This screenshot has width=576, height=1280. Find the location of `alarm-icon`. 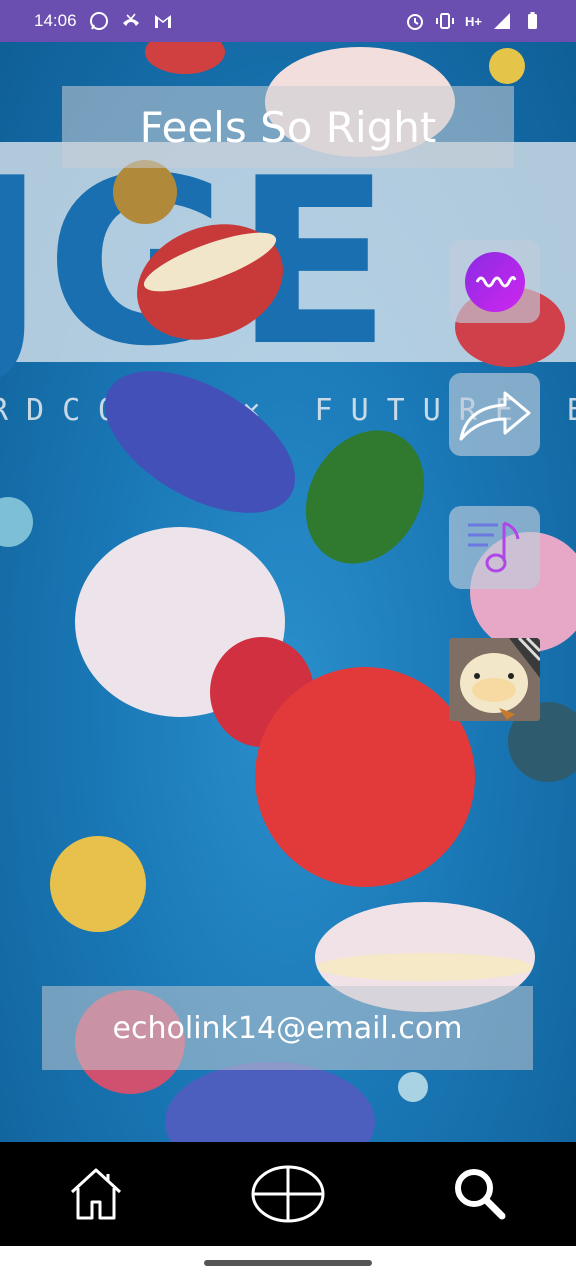

alarm-icon is located at coordinates (415, 22).